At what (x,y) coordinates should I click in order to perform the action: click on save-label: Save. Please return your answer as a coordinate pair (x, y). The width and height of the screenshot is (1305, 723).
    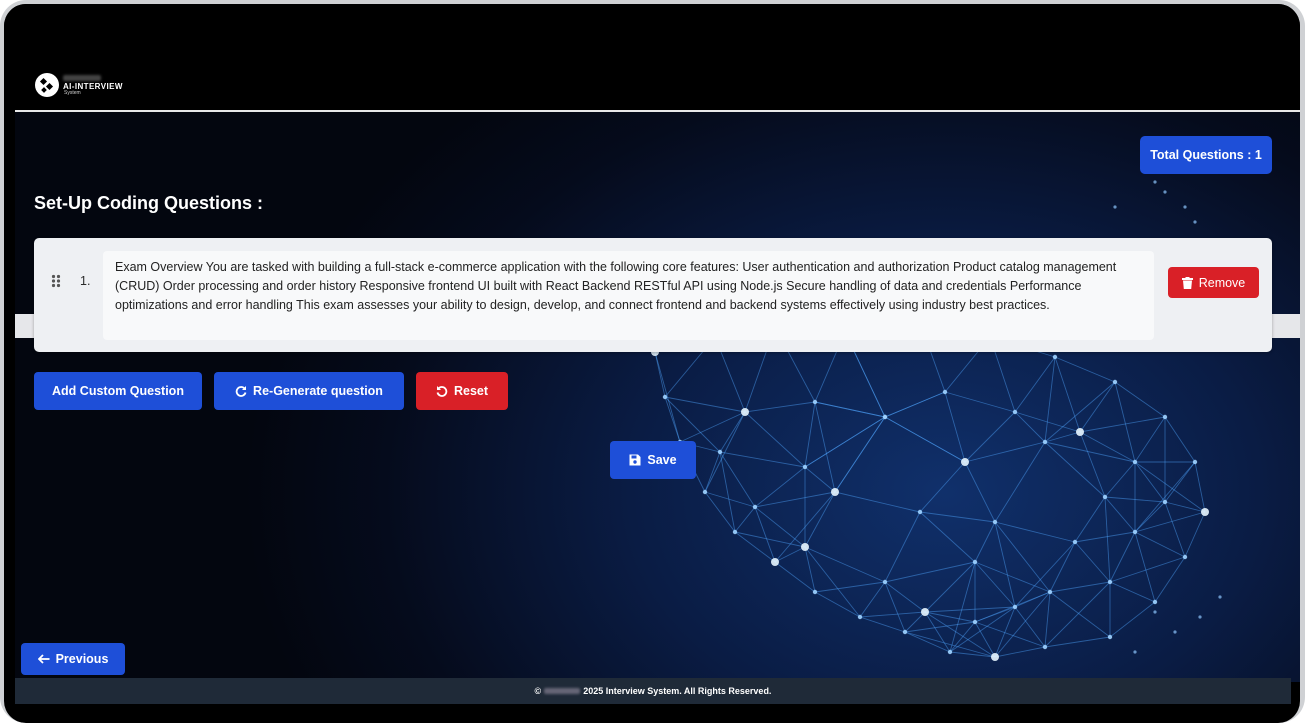
    Looking at the image, I should click on (662, 460).